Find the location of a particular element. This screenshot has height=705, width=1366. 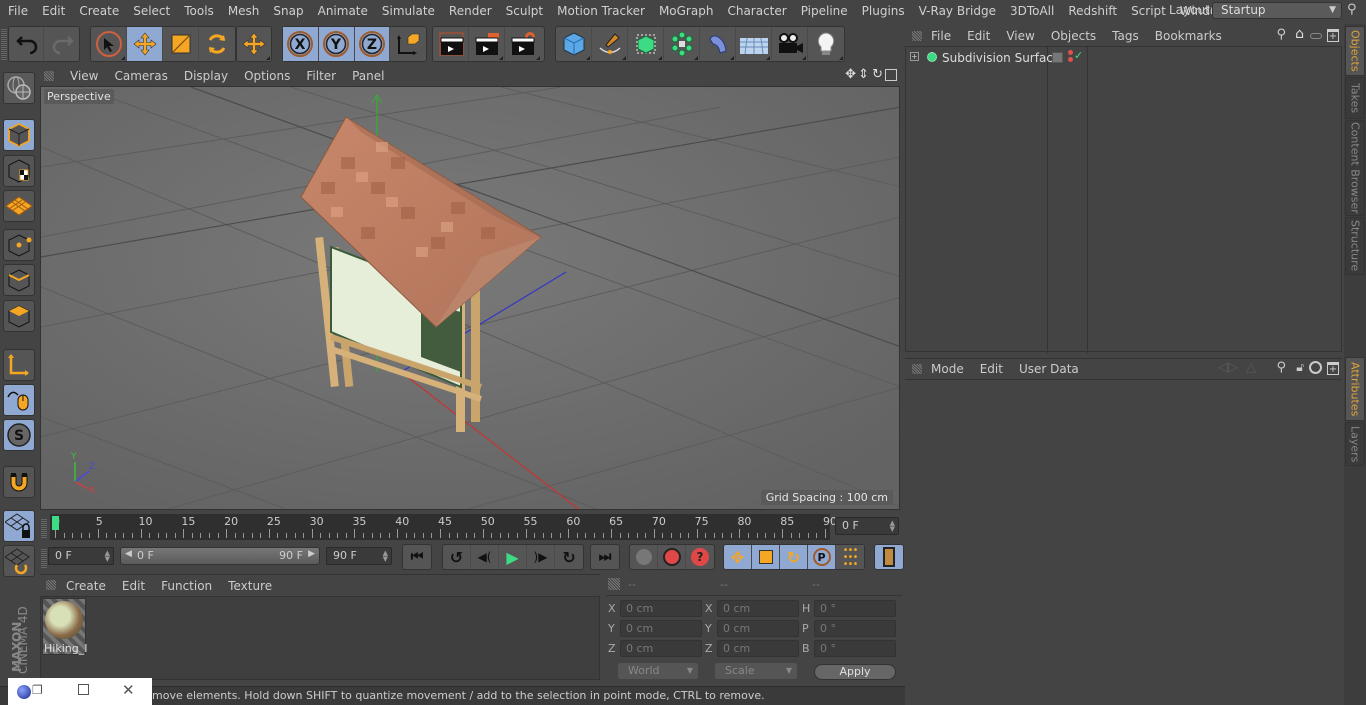

tab-structure: Structure is located at coordinates (1355, 246).